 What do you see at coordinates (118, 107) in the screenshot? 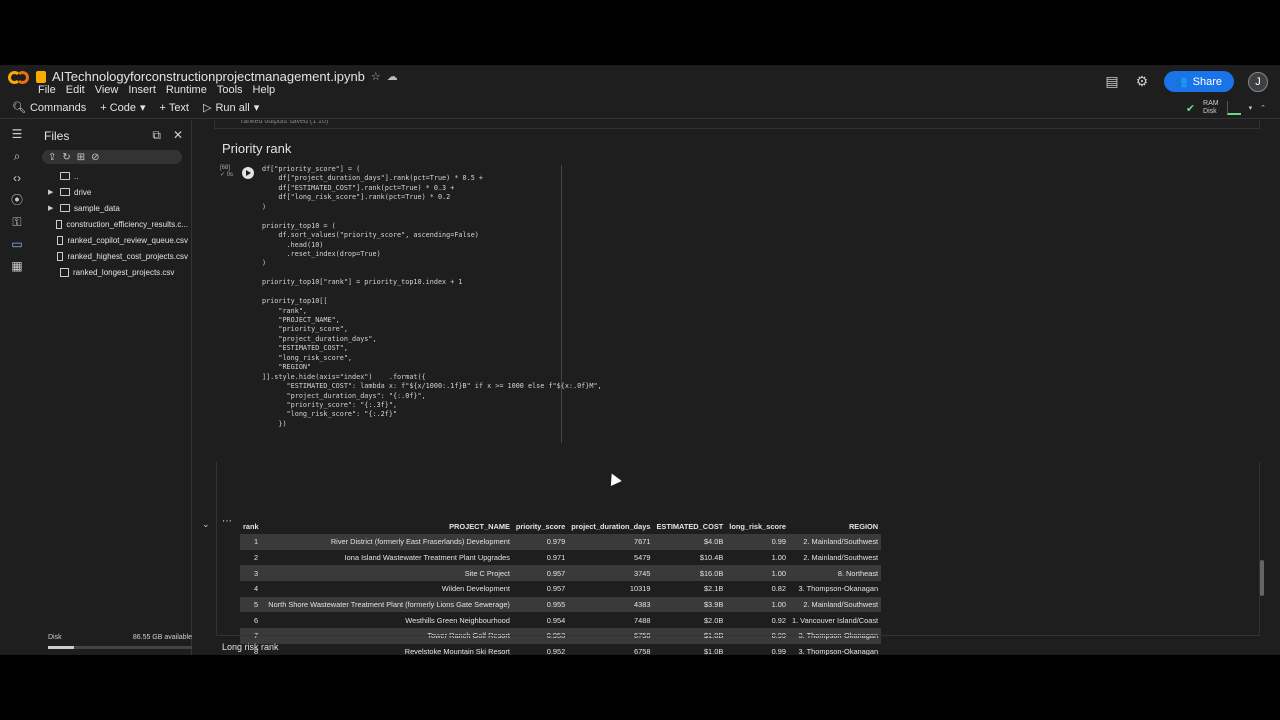
I see `add-code-label: + Code` at bounding box center [118, 107].